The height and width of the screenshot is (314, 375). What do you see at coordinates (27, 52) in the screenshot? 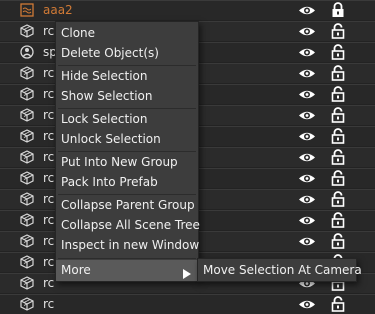
I see `sphere-icon` at bounding box center [27, 52].